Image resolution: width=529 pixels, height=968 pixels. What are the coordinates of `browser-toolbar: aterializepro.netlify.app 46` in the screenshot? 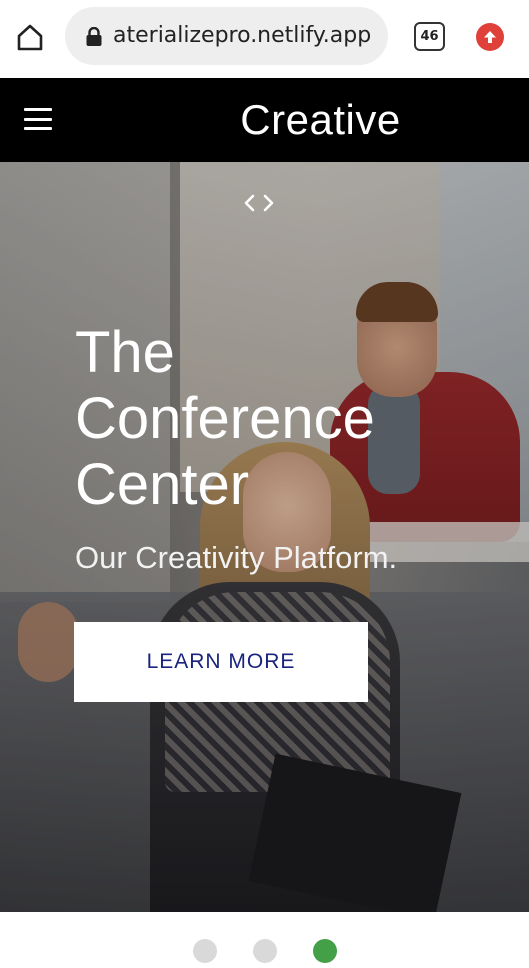 It's located at (264, 38).